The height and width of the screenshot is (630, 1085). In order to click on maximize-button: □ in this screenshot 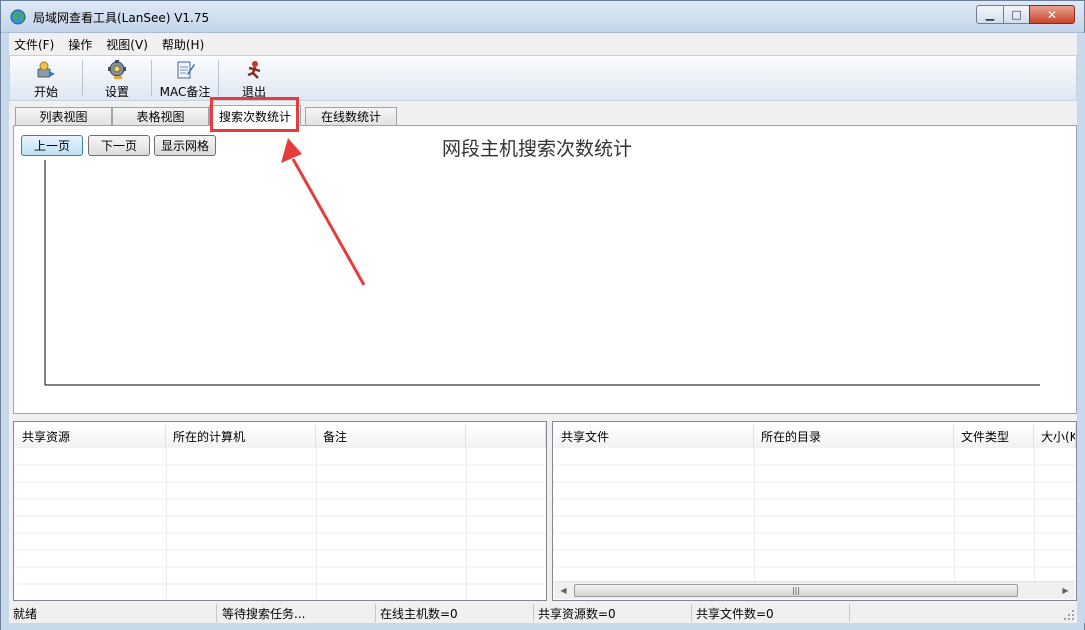, I will do `click(1016, 14)`.